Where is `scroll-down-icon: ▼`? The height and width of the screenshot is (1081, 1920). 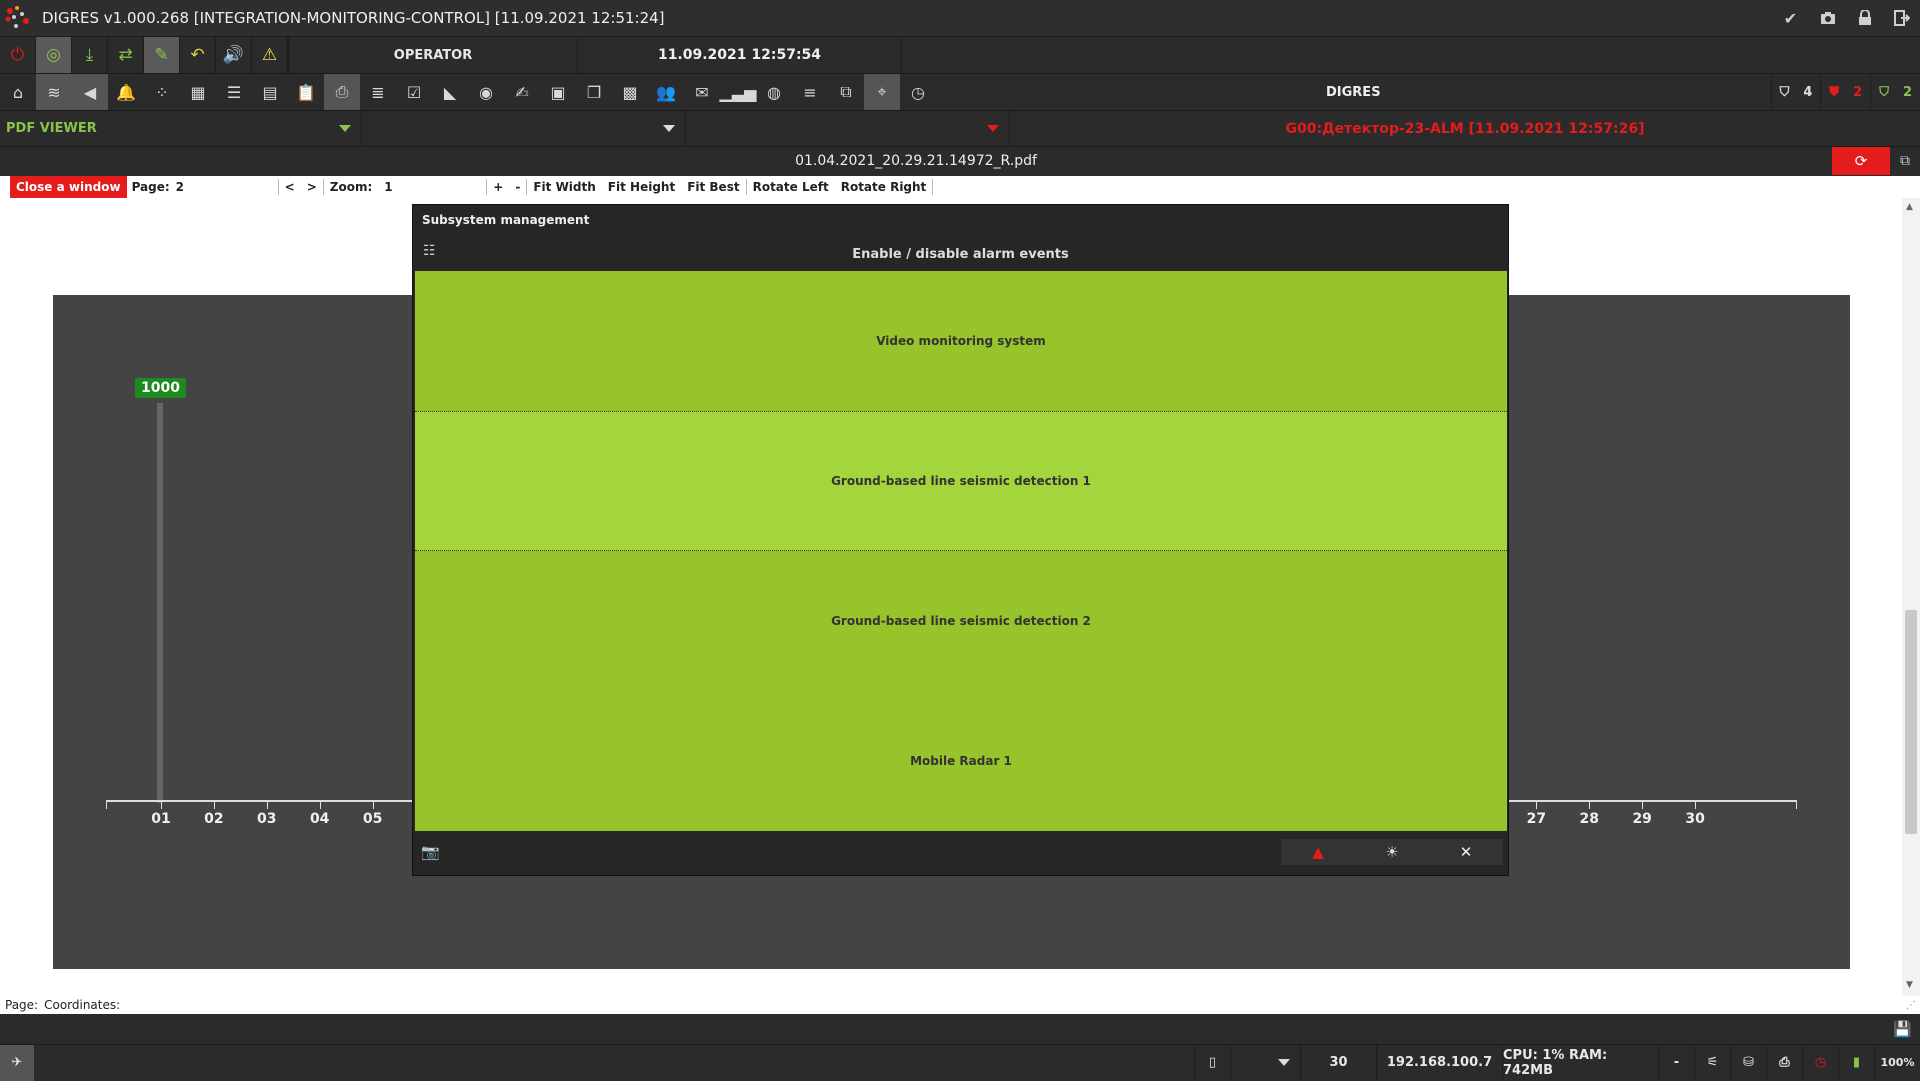
scroll-down-icon: ▼ is located at coordinates (1909, 985).